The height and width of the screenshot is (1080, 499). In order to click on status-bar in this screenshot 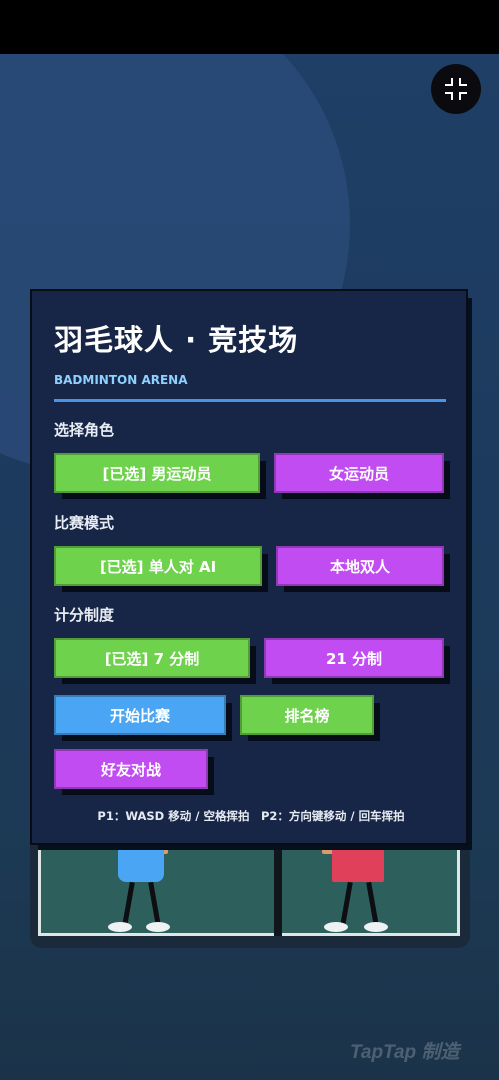, I will do `click(249, 27)`.